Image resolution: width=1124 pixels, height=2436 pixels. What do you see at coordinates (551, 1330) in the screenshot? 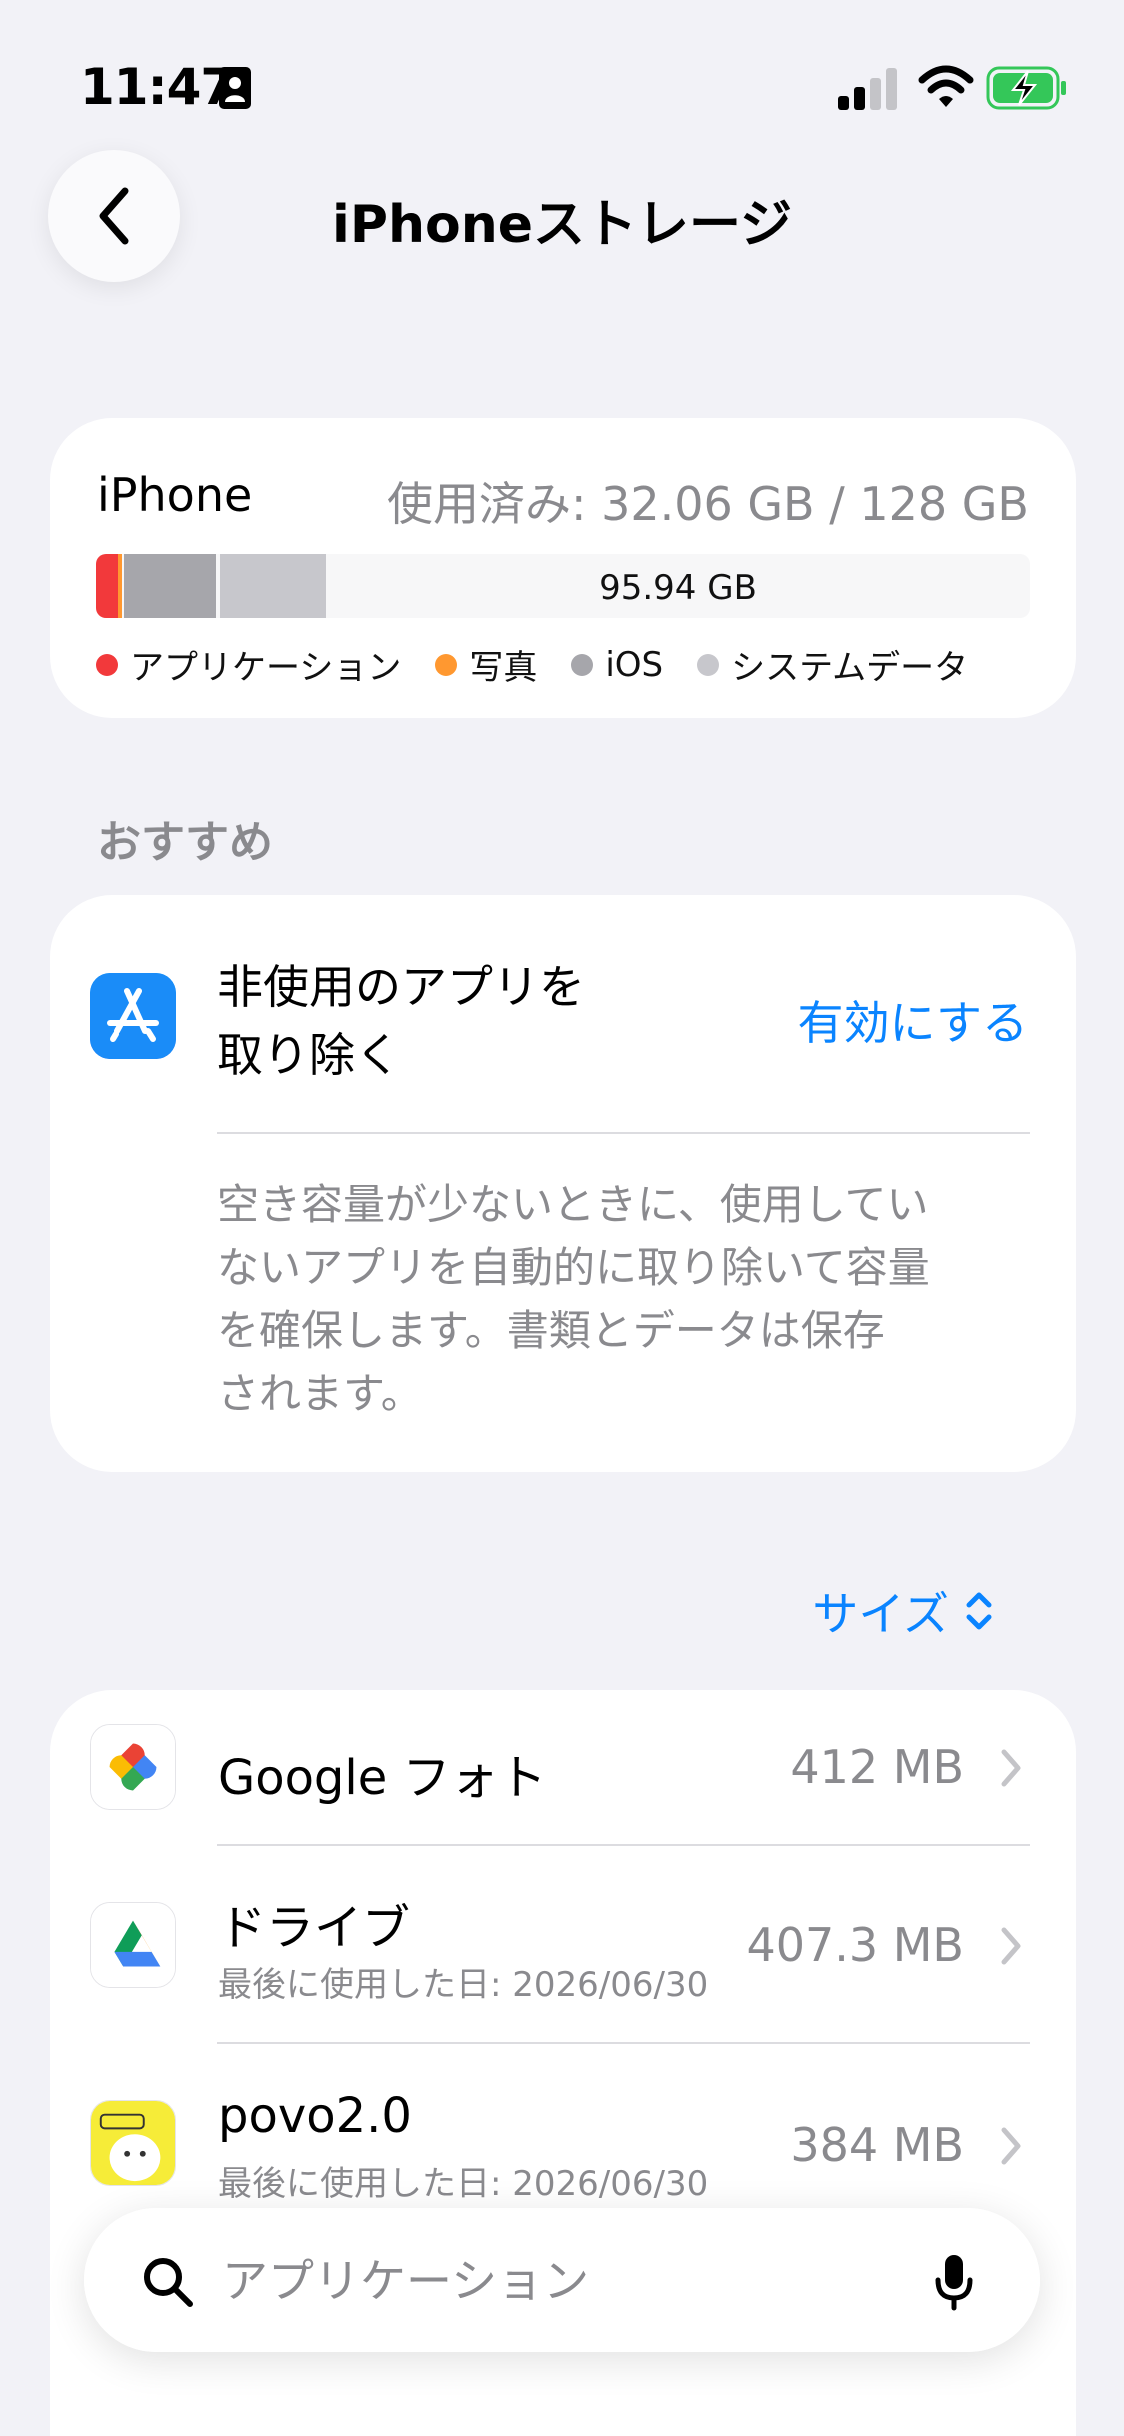
I see `description-line: を確保します。書類とデータは保存` at bounding box center [551, 1330].